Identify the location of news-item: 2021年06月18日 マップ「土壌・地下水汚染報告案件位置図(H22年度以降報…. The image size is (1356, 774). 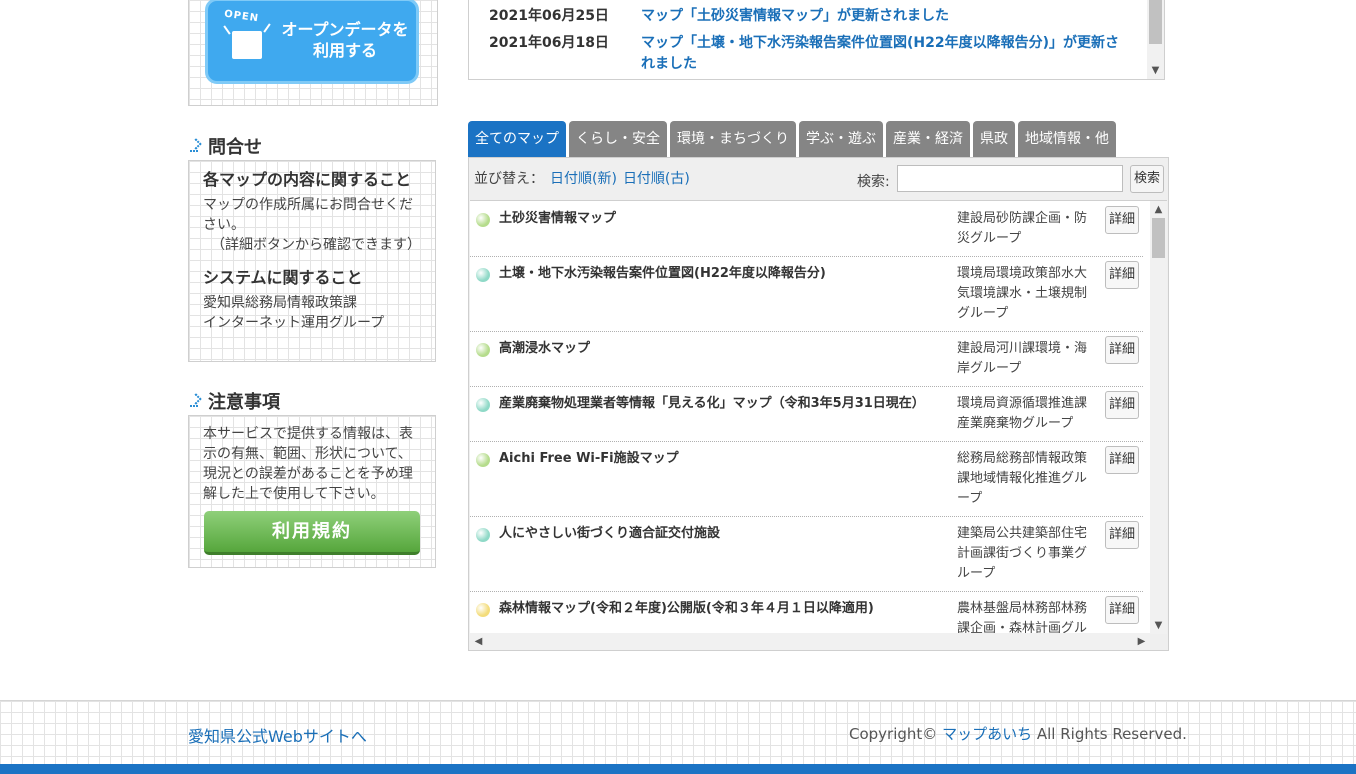
(810, 54).